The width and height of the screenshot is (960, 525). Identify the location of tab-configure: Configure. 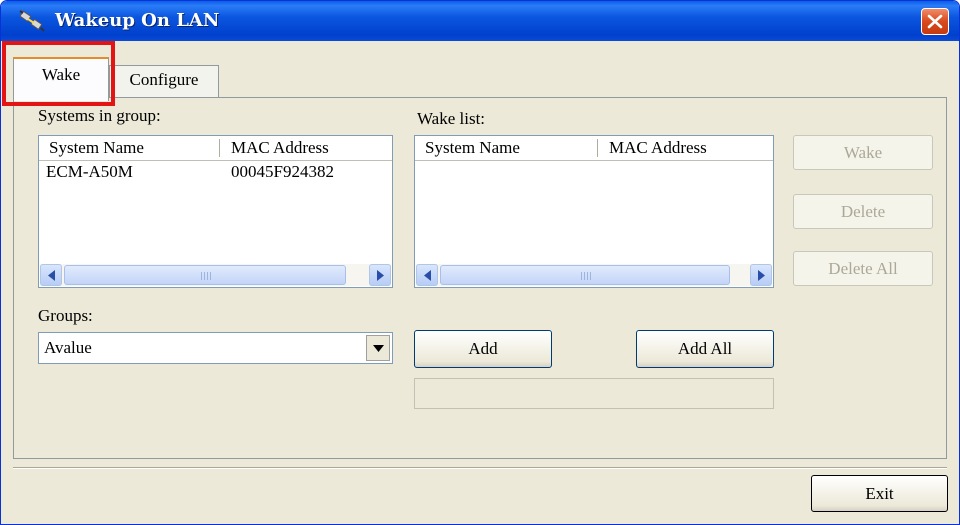
(164, 81).